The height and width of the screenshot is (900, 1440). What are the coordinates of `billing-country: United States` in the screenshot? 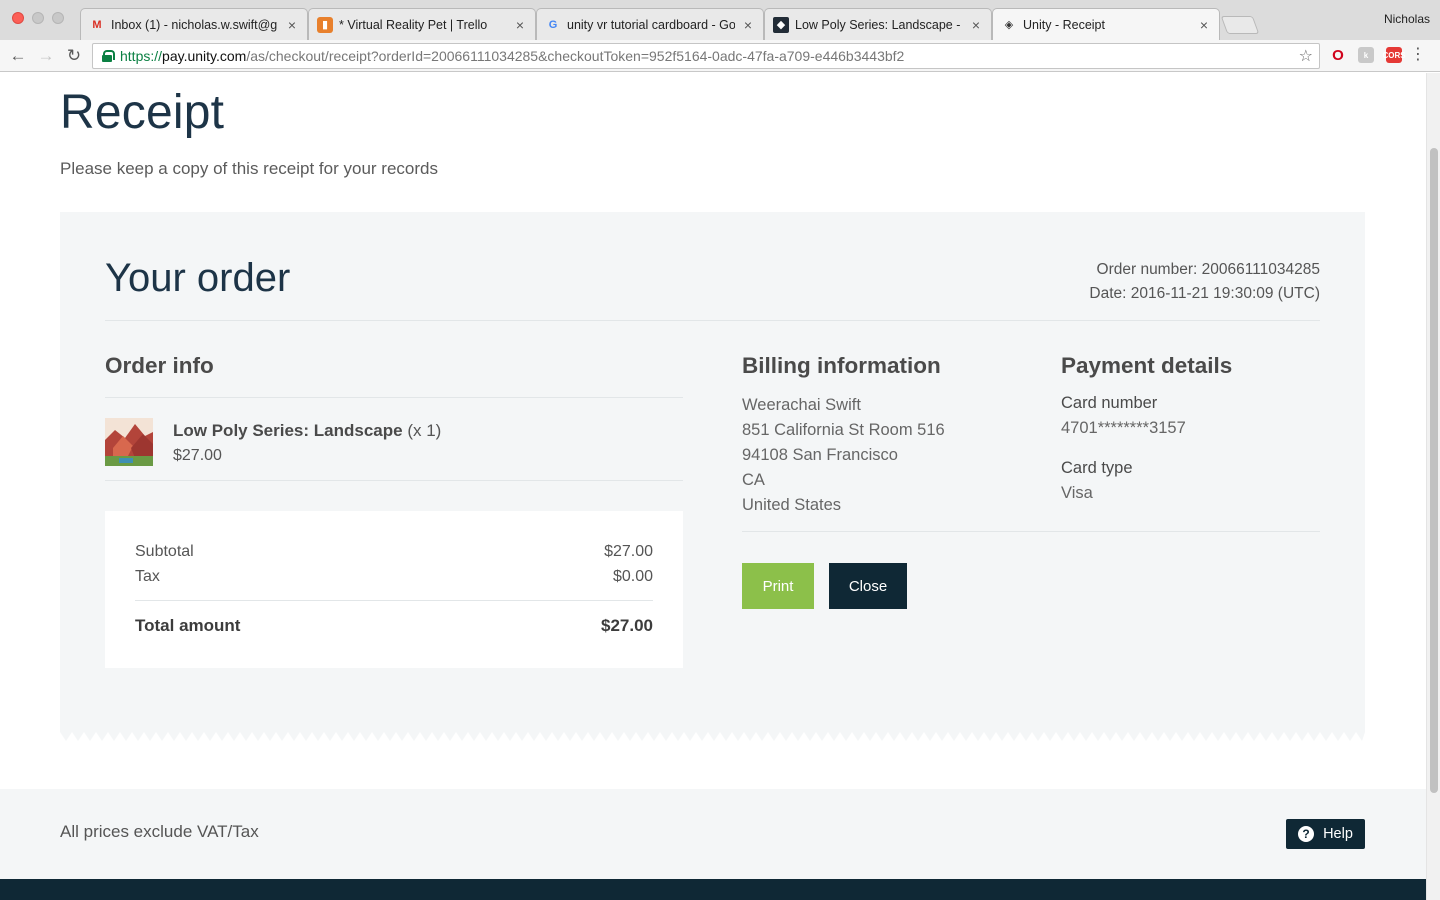 It's located at (792, 505).